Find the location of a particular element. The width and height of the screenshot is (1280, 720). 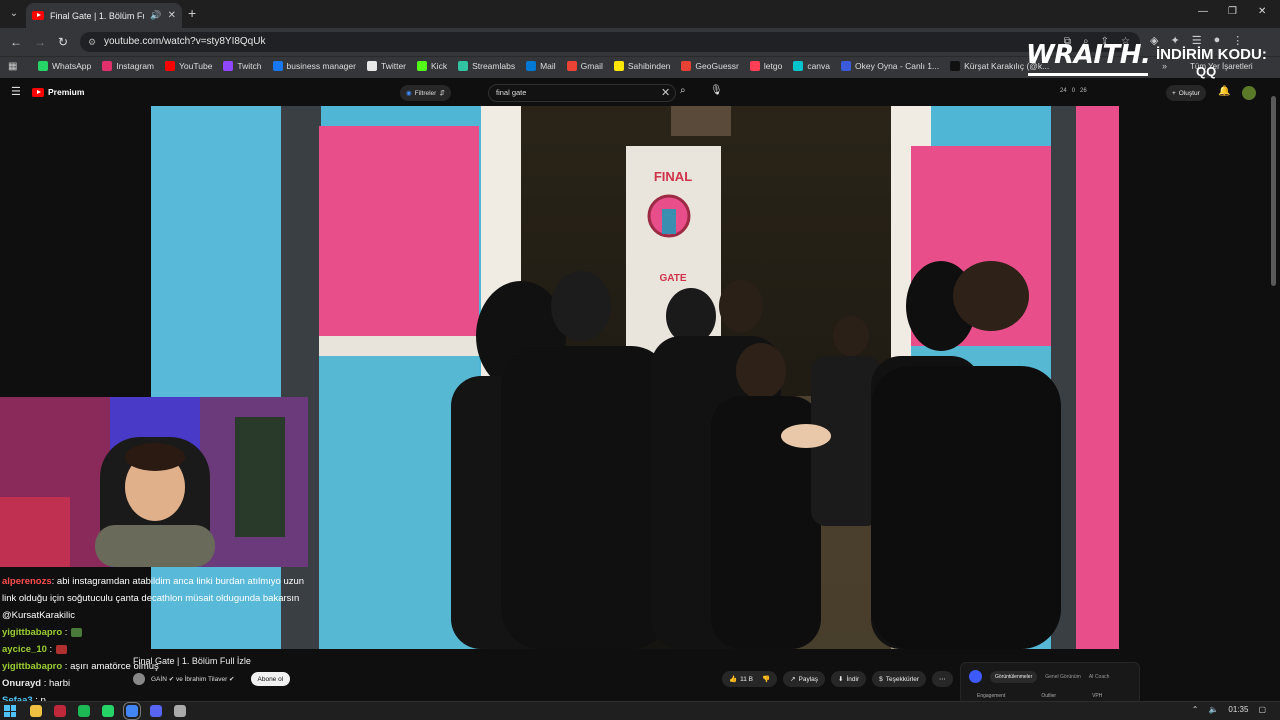

restore-button: ❐ is located at coordinates (1232, 11).